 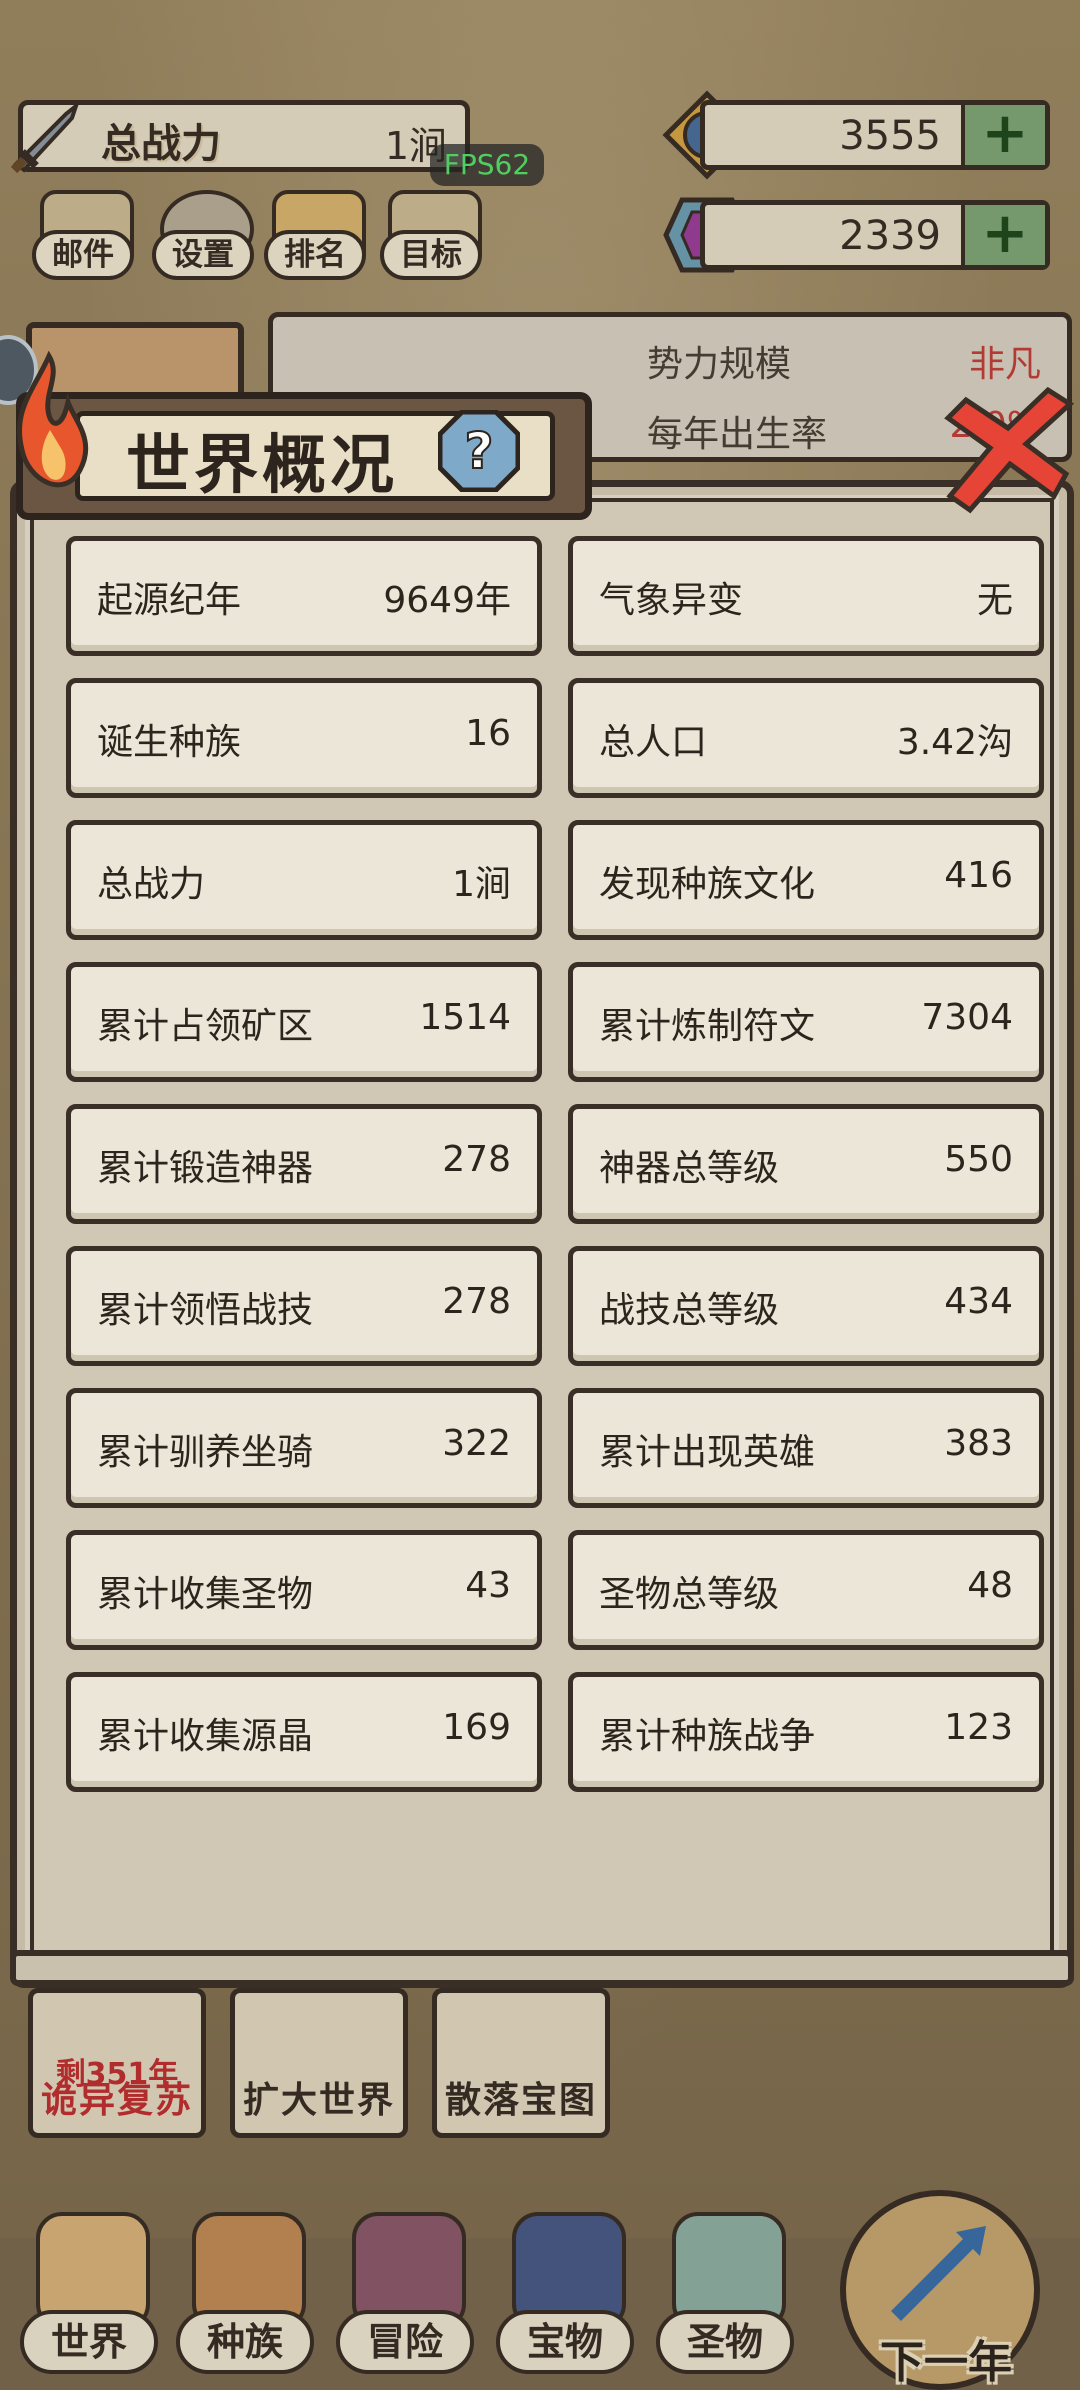 I want to click on stat-label: 累计占领矿区, so click(x=205, y=1026).